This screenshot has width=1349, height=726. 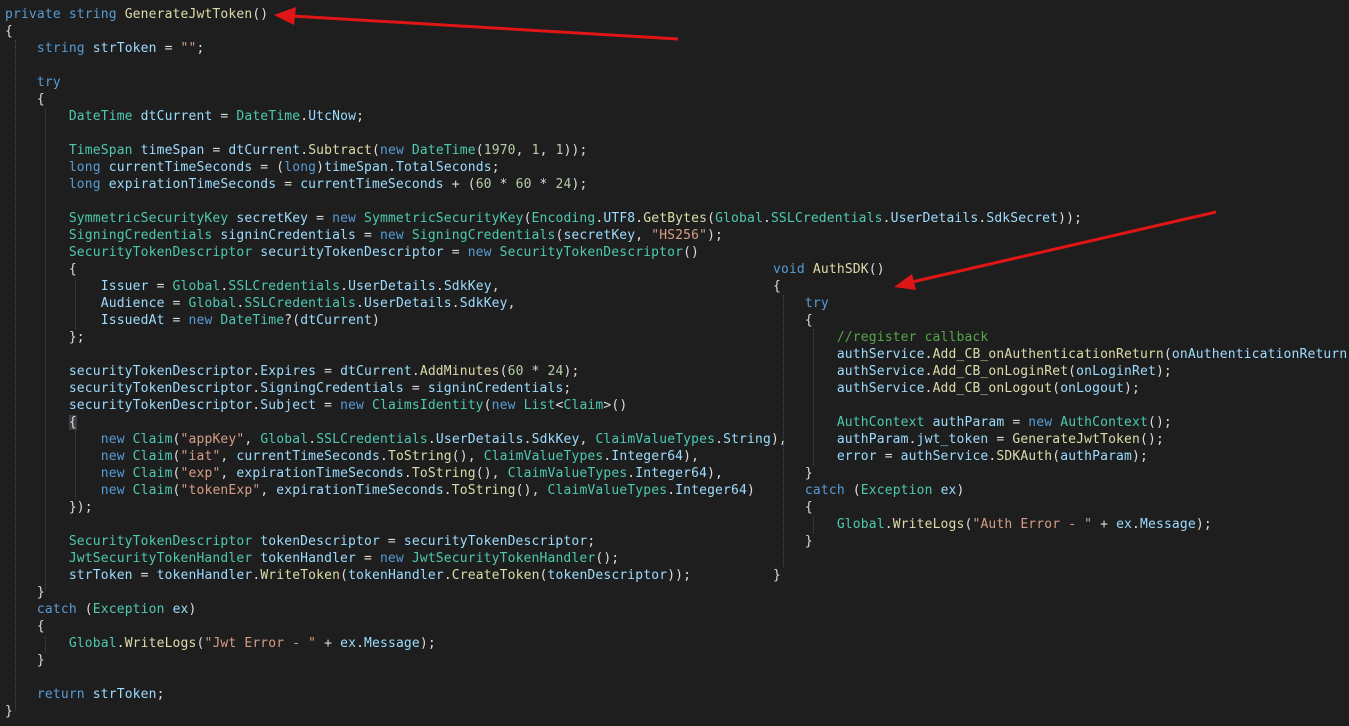 I want to click on code-token: ), so click(x=376, y=320).